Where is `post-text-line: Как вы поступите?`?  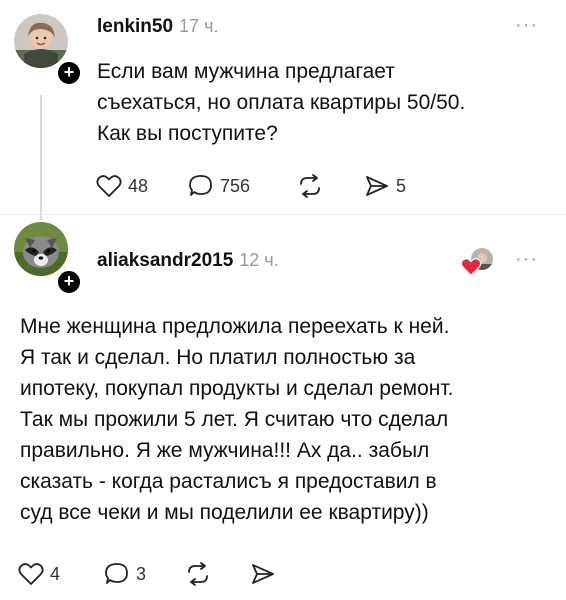 post-text-line: Как вы поступите? is located at coordinates (187, 133).